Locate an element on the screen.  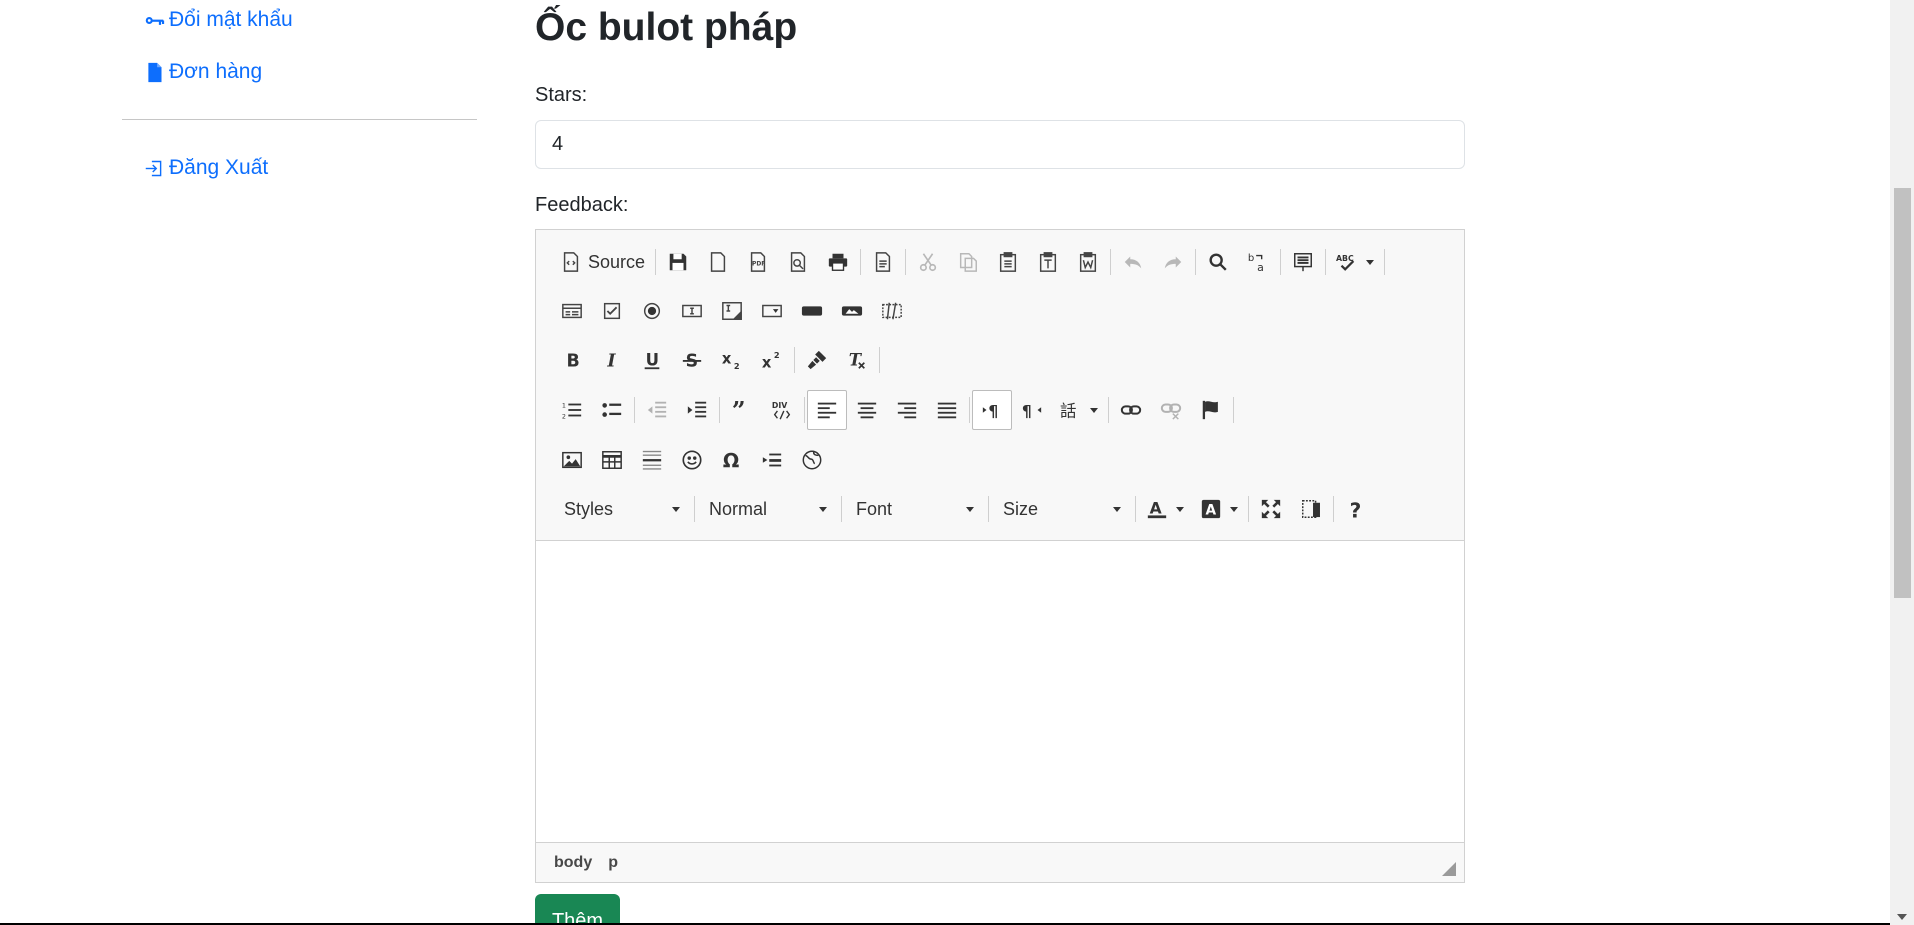
indent-button is located at coordinates (697, 410).